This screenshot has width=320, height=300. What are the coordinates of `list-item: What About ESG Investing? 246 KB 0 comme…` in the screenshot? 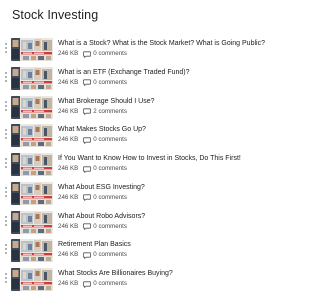 It's located at (133, 193).